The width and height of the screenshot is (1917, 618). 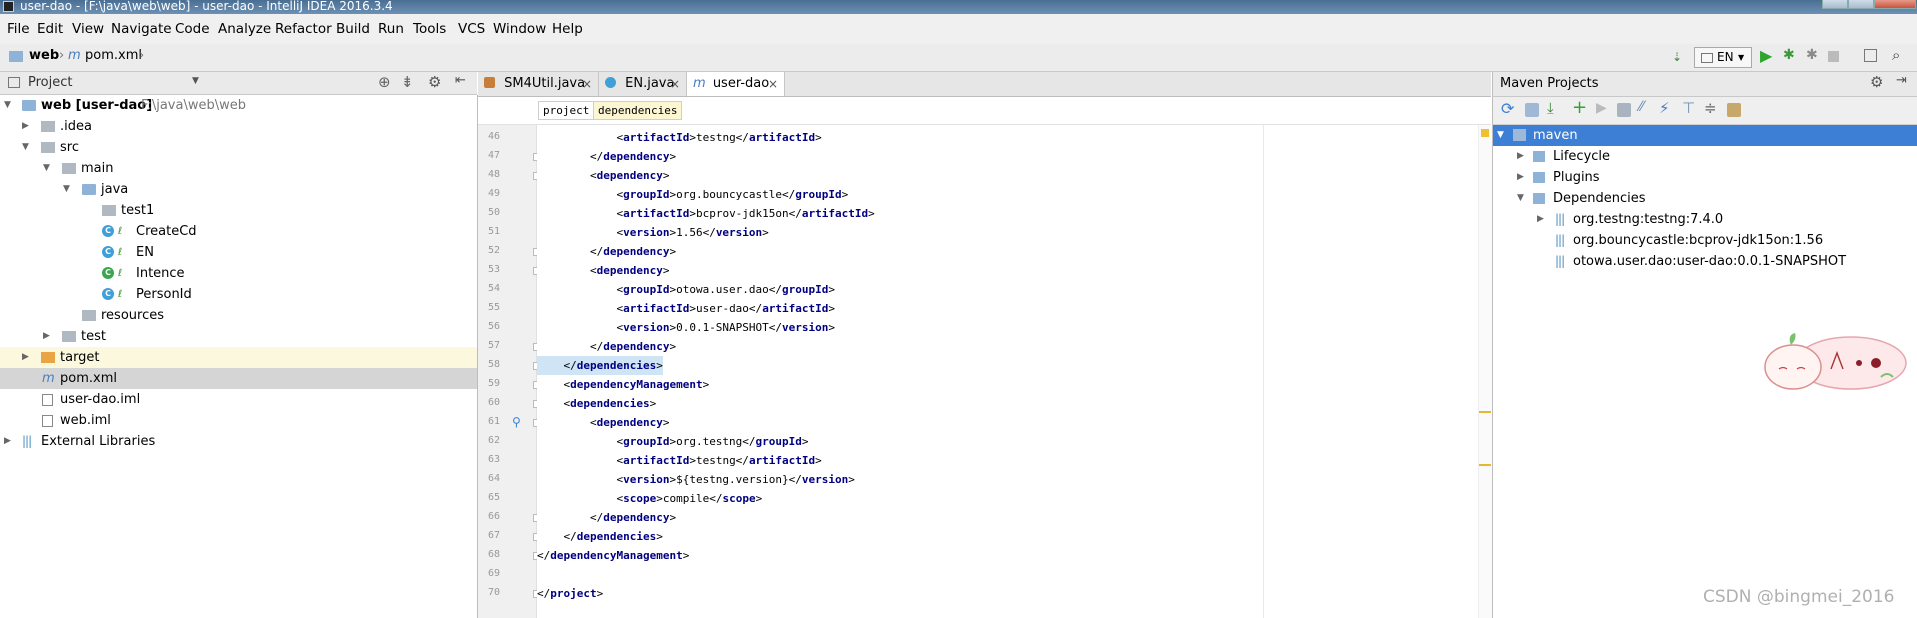 I want to click on tree-item-src: ▼ src, so click(x=238, y=147).